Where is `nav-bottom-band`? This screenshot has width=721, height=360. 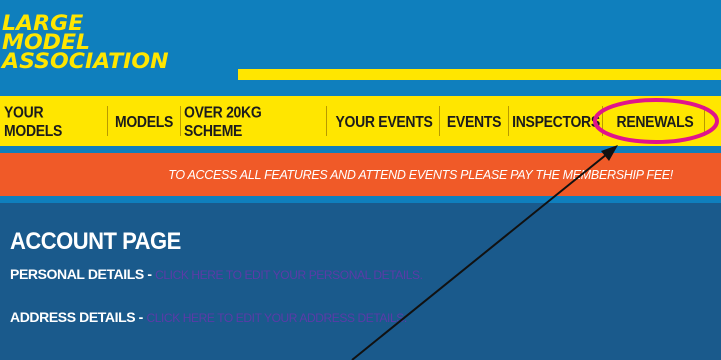
nav-bottom-band is located at coordinates (360, 149).